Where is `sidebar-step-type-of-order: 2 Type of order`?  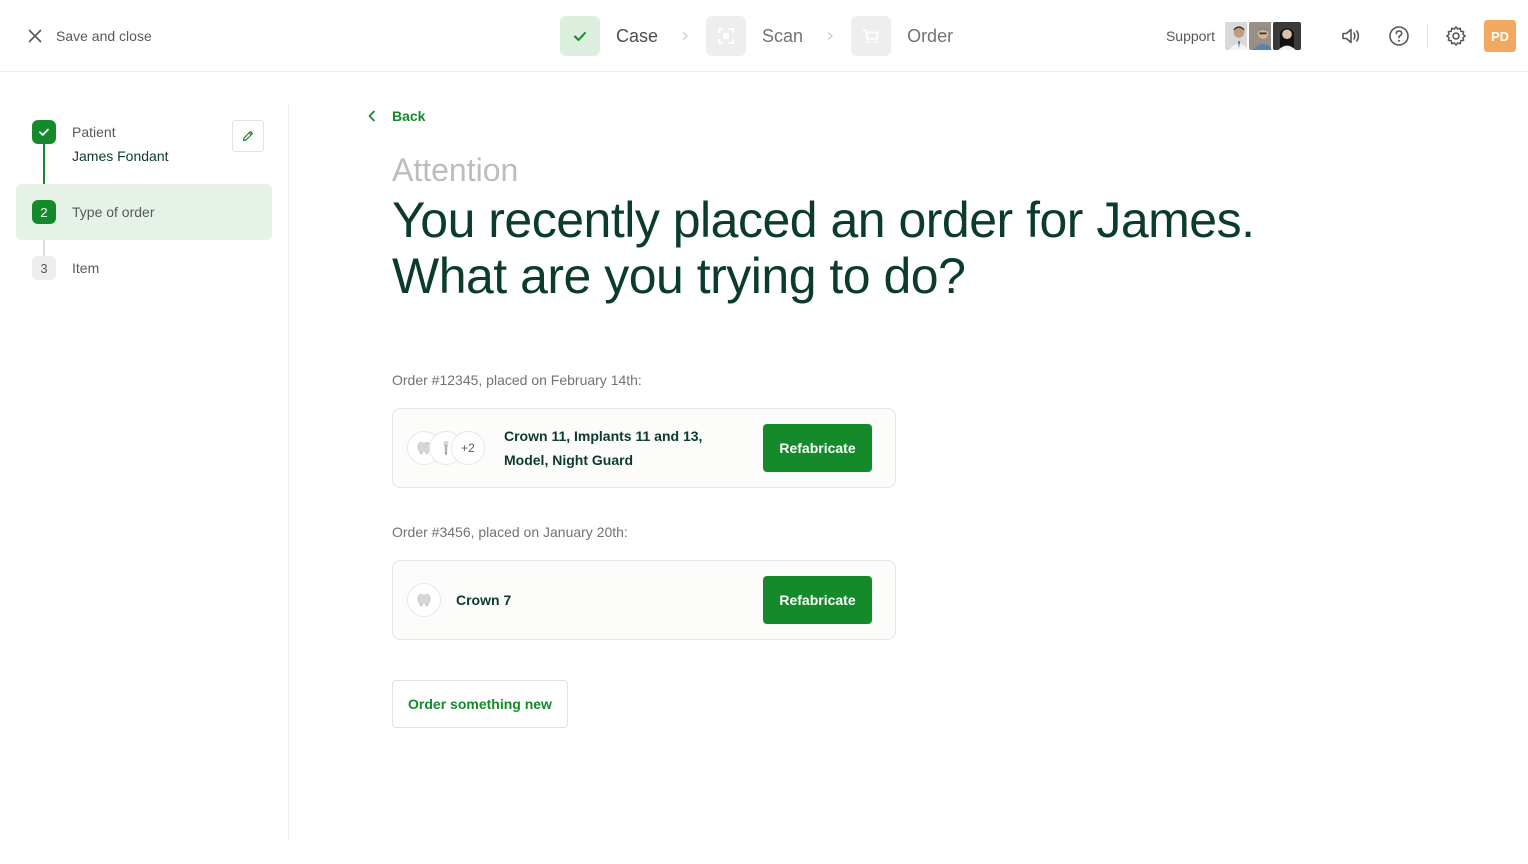 sidebar-step-type-of-order: 2 Type of order is located at coordinates (144, 212).